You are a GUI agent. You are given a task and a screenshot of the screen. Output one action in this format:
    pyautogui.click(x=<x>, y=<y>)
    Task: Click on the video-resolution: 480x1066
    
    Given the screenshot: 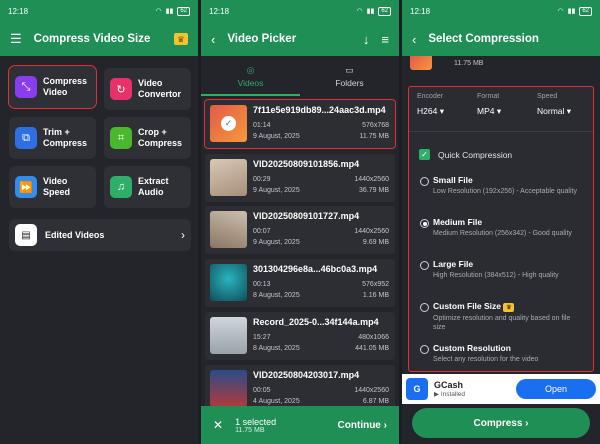 What is the action you would take?
    pyautogui.click(x=373, y=337)
    